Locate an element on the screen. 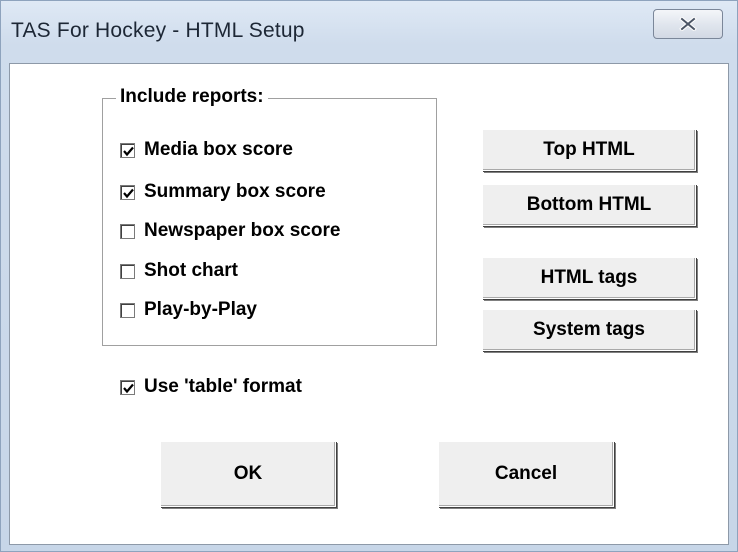 This screenshot has width=738, height=552. title-bar: TAS For Hockey - HTML Setup is located at coordinates (369, 32).